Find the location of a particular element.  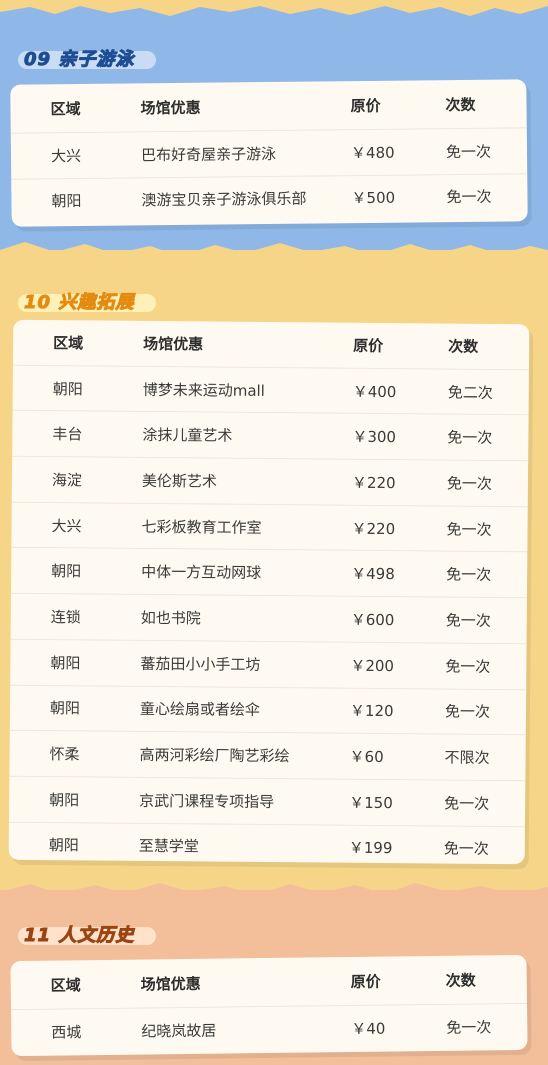

cell-venue: 涂抹儿童艺术 is located at coordinates (187, 435).